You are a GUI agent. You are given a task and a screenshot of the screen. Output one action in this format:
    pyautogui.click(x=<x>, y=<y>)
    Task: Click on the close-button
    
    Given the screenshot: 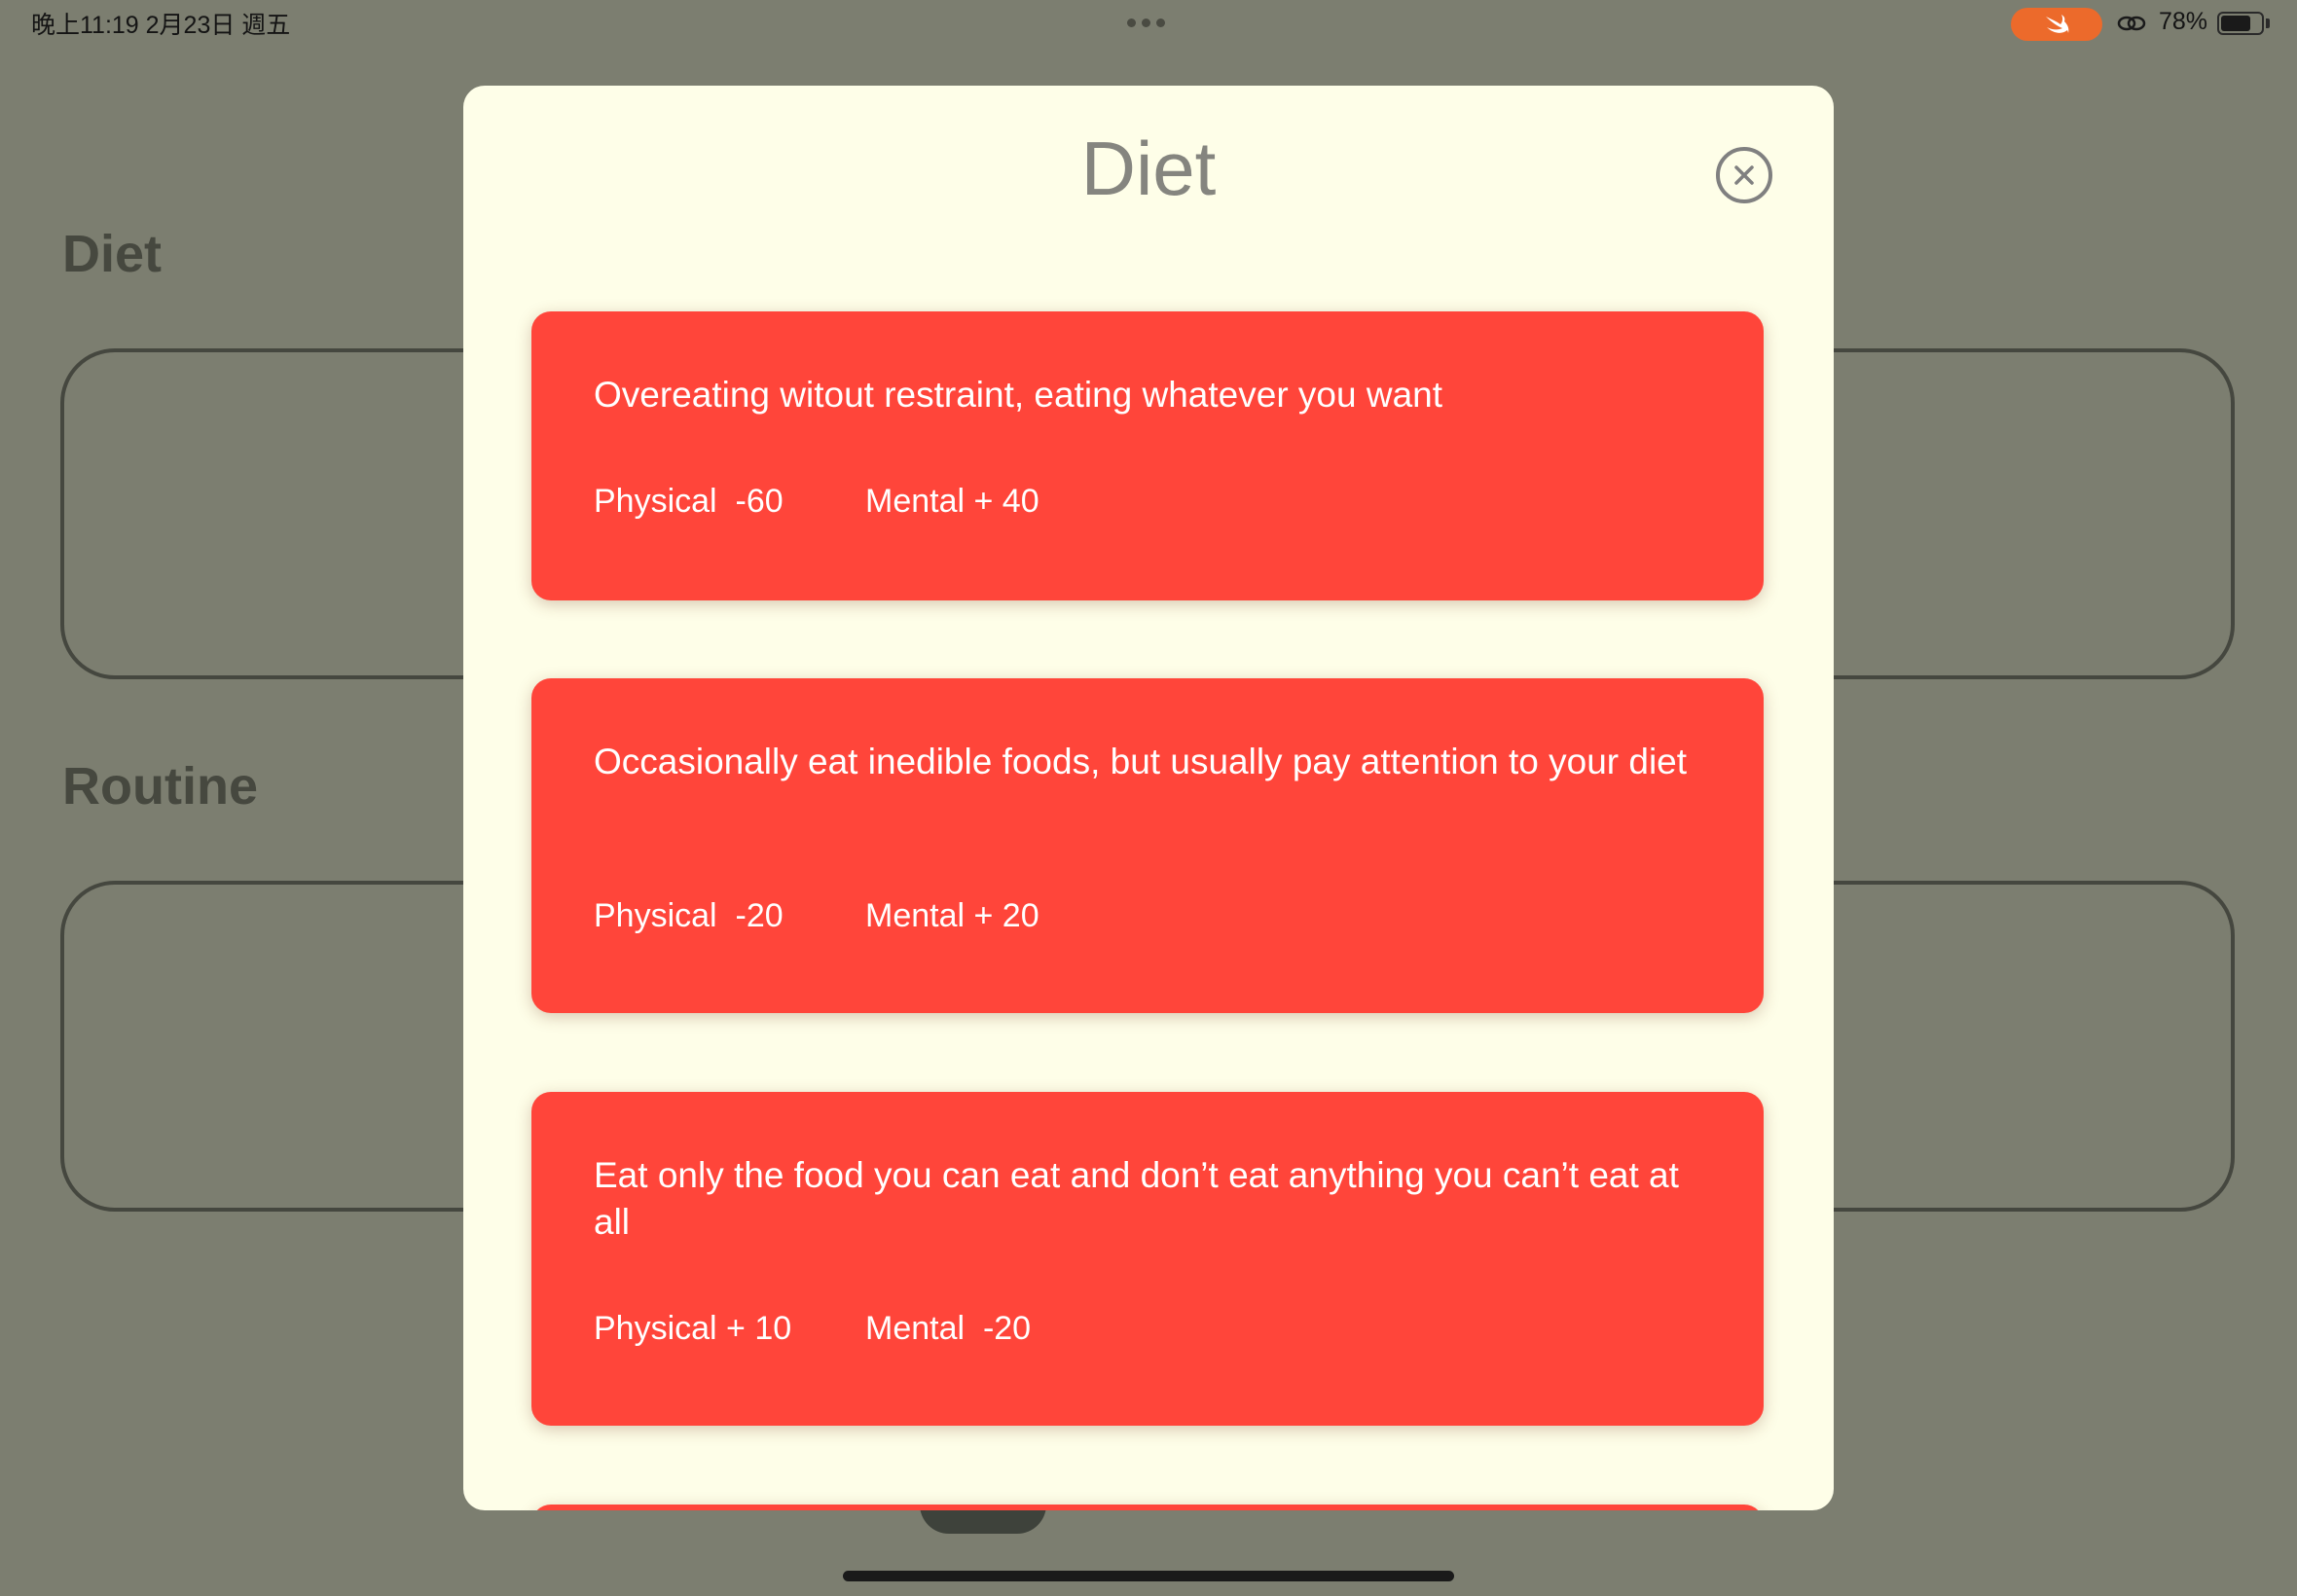 What is the action you would take?
    pyautogui.click(x=1744, y=175)
    